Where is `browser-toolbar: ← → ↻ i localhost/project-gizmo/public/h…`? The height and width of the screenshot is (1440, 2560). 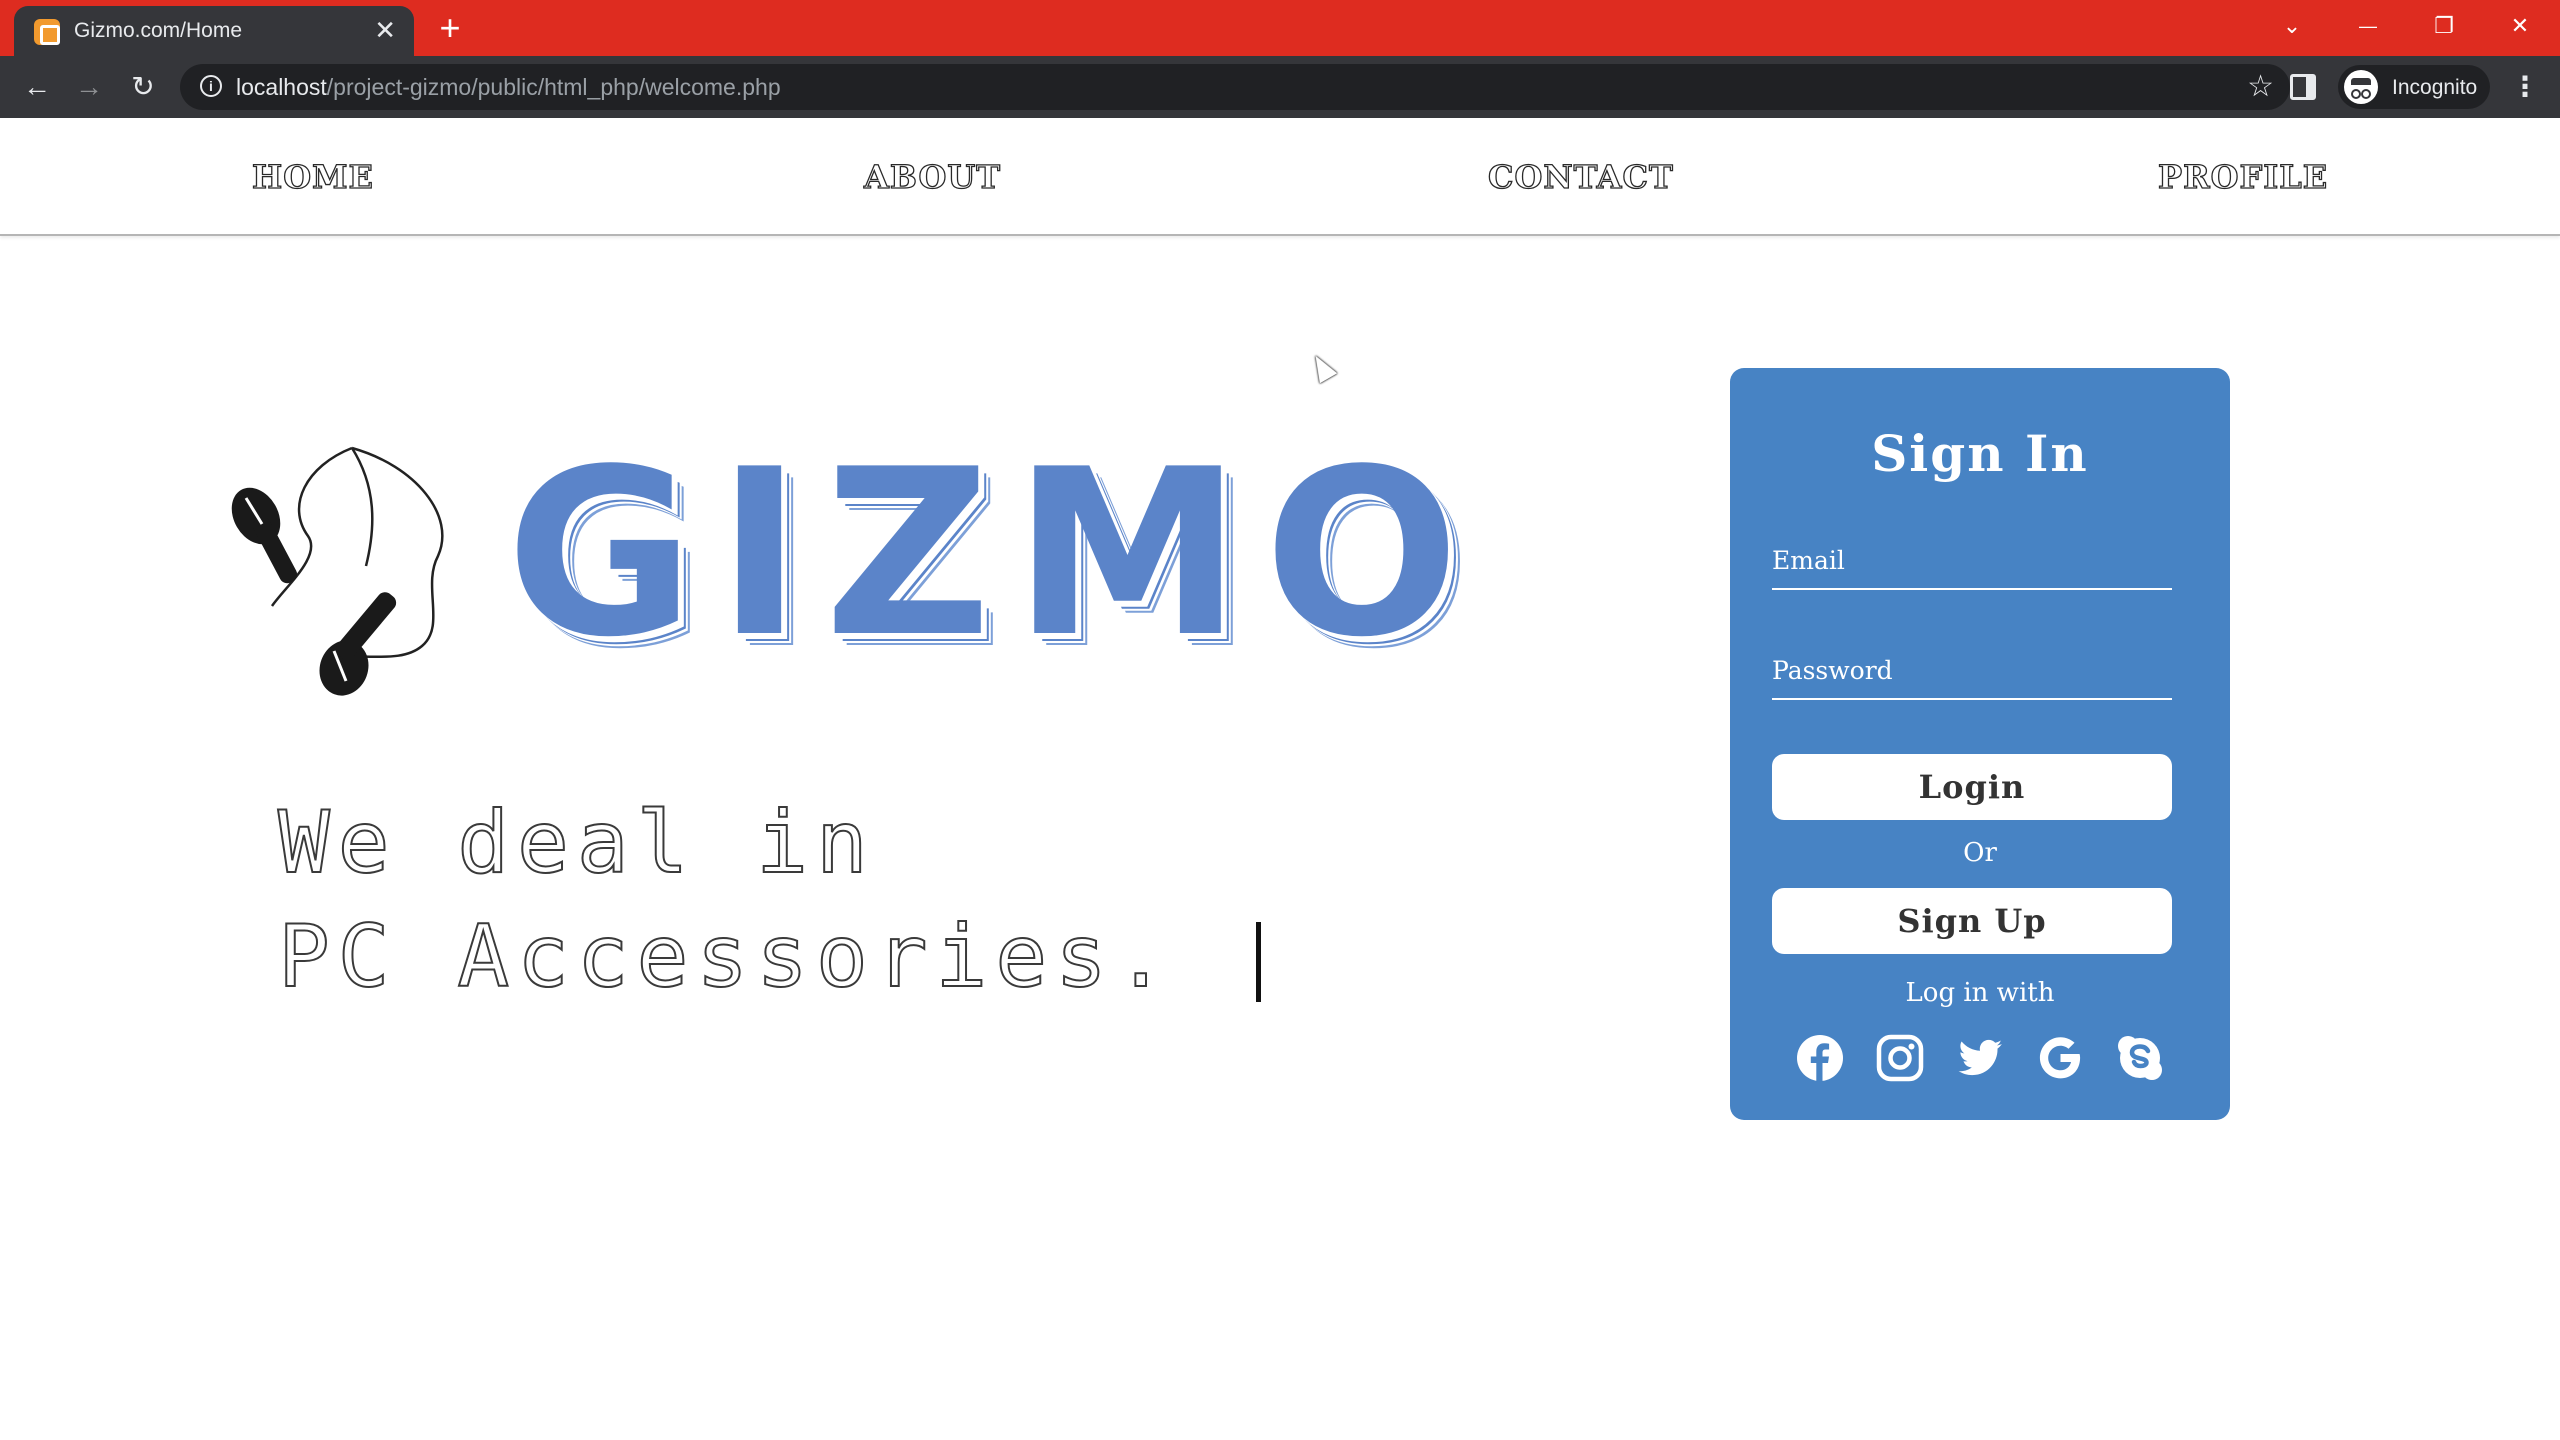
browser-toolbar: ← → ↻ i localhost/project-gizmo/public/h… is located at coordinates (1280, 87).